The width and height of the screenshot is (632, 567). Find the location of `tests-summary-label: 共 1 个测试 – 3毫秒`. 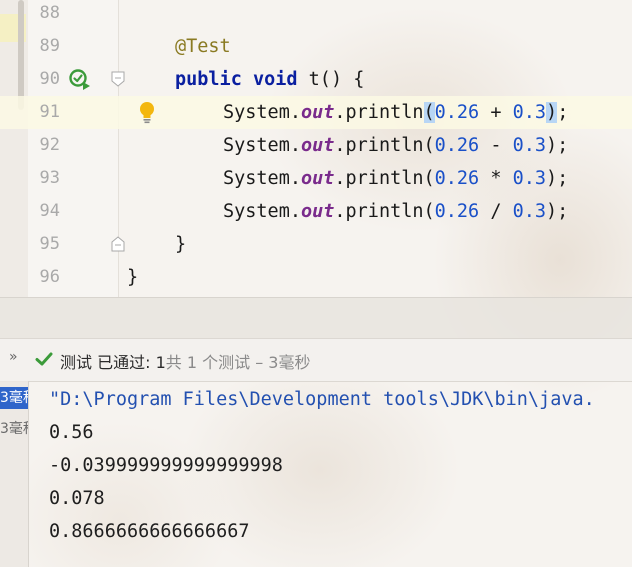

tests-summary-label: 共 1 个测试 – 3毫秒 is located at coordinates (238, 362).